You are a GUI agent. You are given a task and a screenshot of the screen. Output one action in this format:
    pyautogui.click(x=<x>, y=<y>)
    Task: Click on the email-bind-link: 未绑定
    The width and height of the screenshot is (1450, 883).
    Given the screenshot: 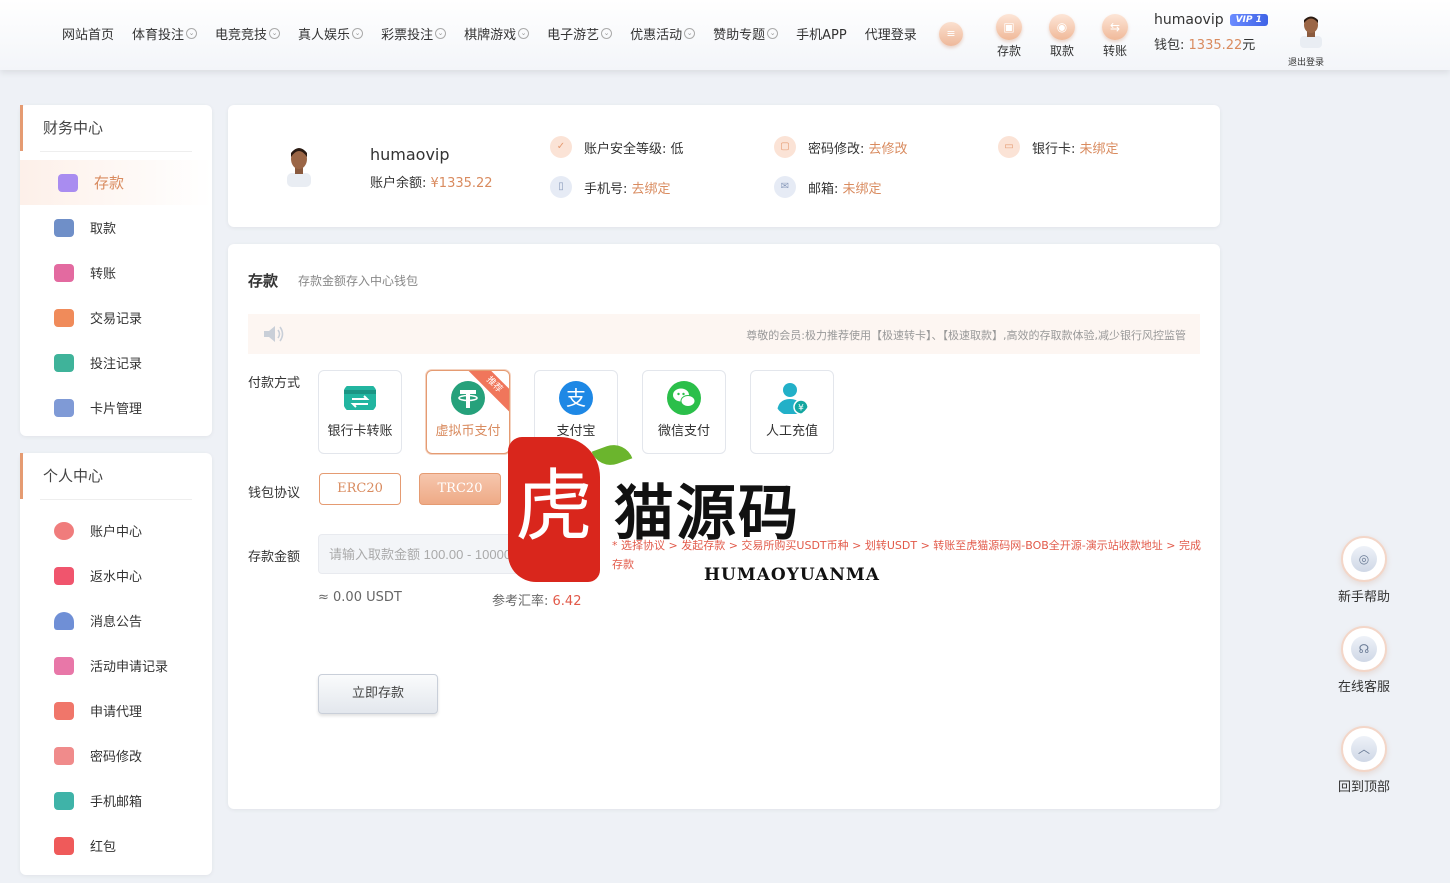 What is the action you would take?
    pyautogui.click(x=862, y=187)
    